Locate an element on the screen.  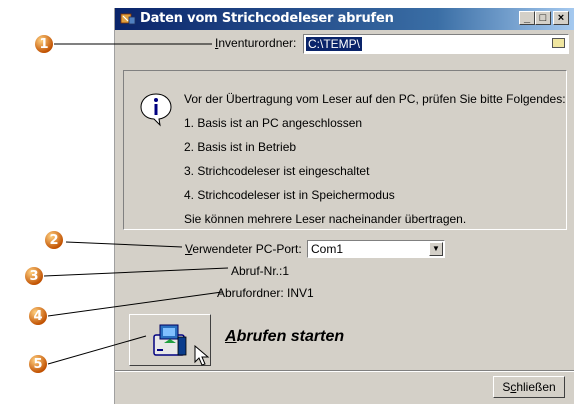
callout-marker-4: 4 is located at coordinates (38, 316).